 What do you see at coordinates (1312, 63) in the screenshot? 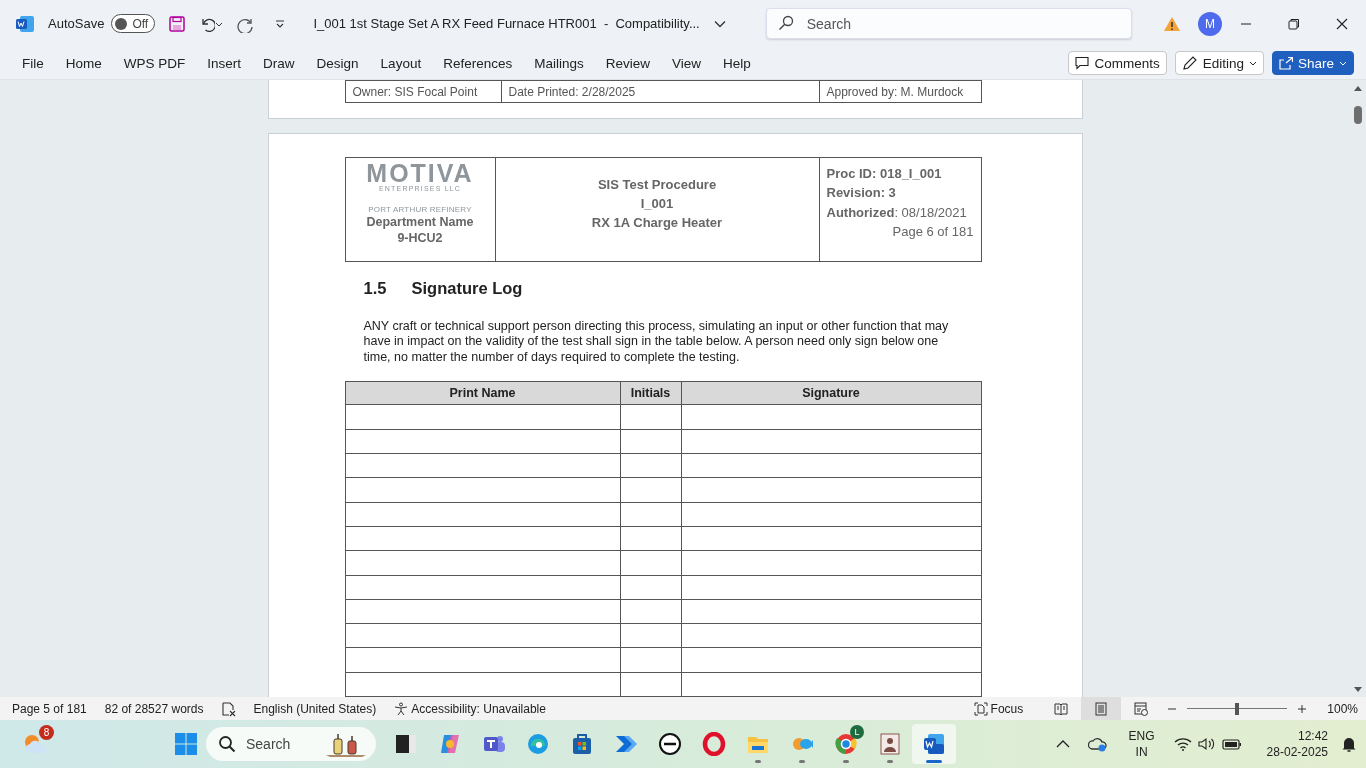
I see `share-button: Share` at bounding box center [1312, 63].